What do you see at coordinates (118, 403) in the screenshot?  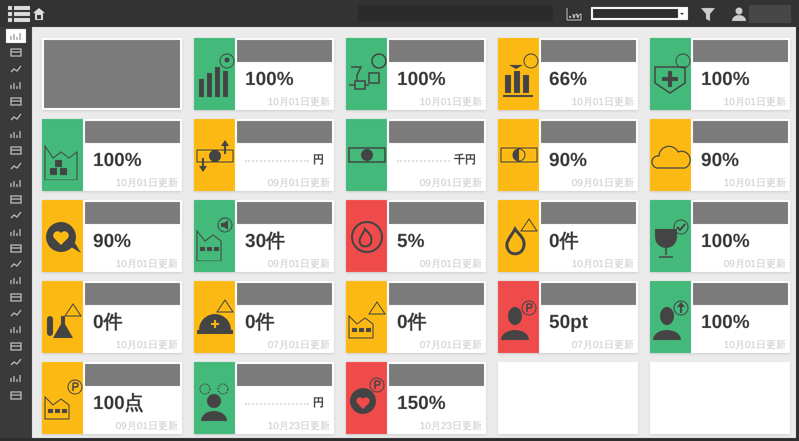 I see `metric-value: 100点` at bounding box center [118, 403].